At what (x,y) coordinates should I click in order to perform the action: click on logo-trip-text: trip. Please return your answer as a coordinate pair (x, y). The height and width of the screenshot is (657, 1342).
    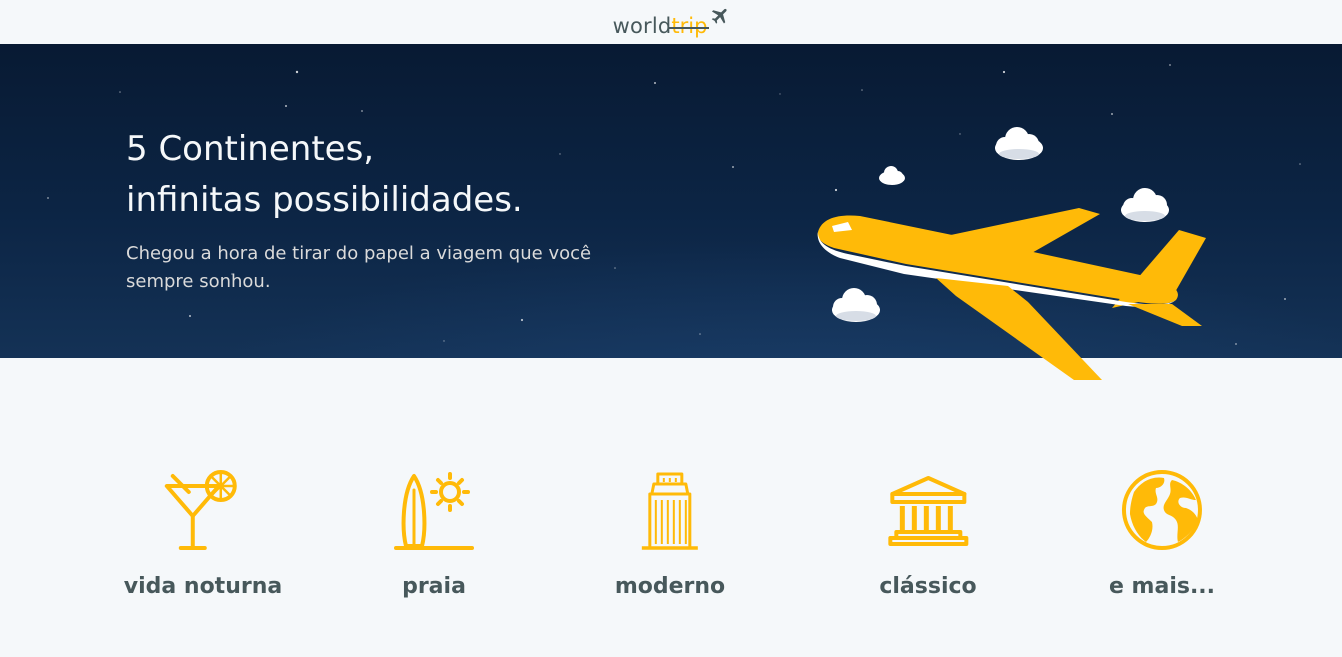
    Looking at the image, I should click on (689, 26).